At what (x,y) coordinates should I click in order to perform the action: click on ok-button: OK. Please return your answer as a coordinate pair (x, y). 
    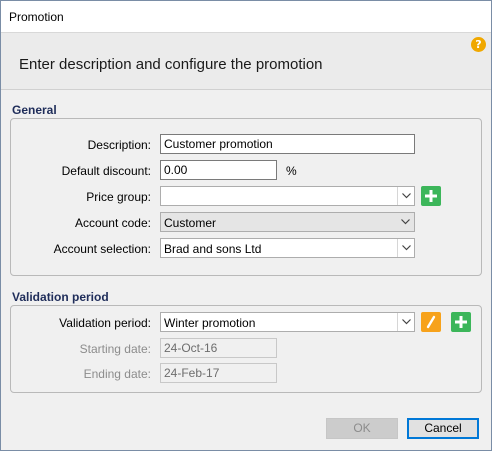
    Looking at the image, I should click on (362, 428).